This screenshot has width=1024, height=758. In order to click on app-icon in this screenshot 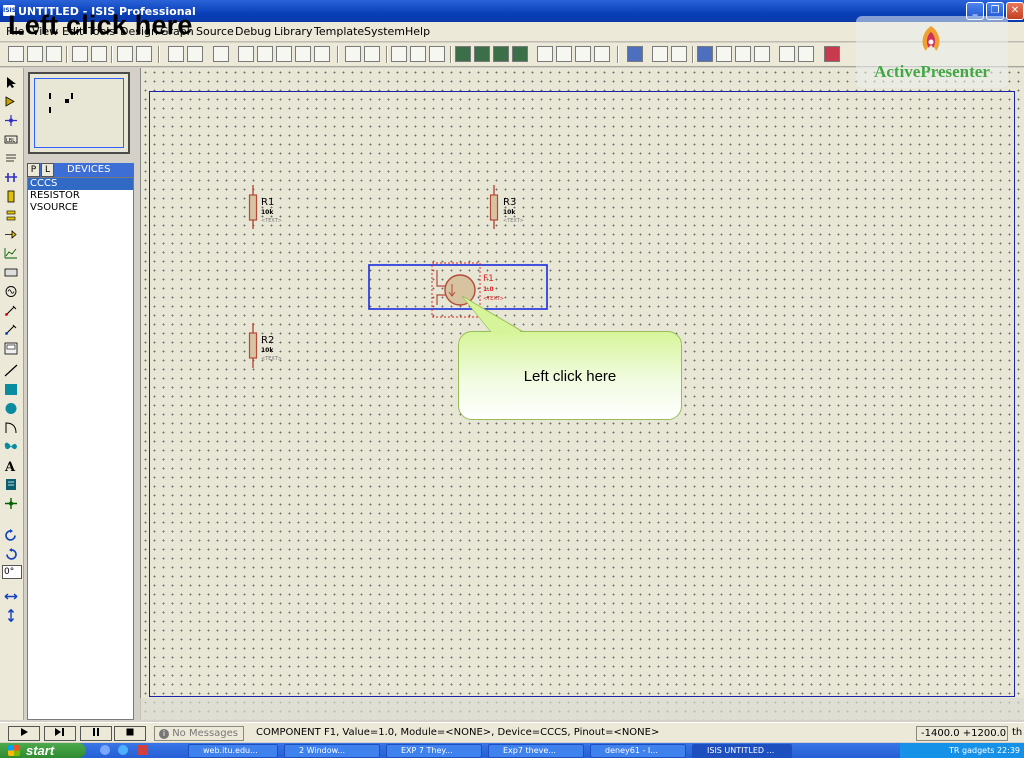, I will do `click(143, 750)`.